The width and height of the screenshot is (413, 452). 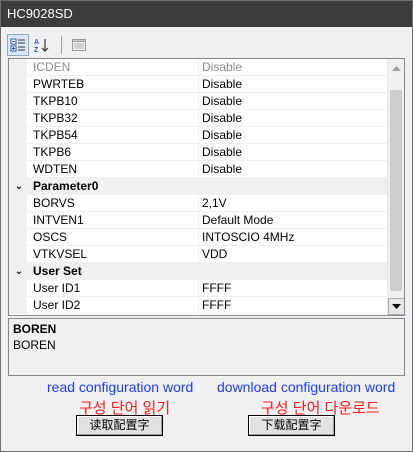 I want to click on download-config-button: 下载配置字, so click(x=291, y=425).